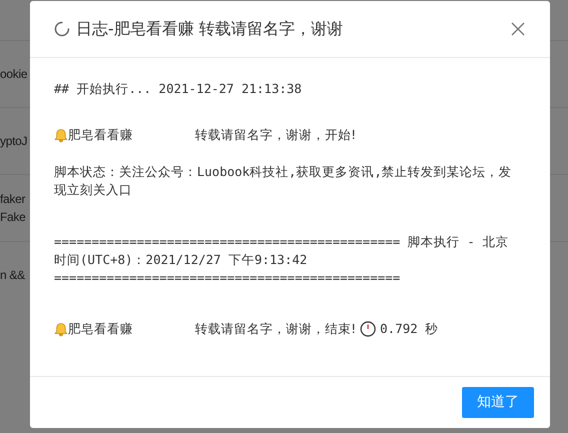 Image resolution: width=568 pixels, height=433 pixels. What do you see at coordinates (178, 89) in the screenshot?
I see `log-line: ## 开始执行... 2021-12-27 21:13:38` at bounding box center [178, 89].